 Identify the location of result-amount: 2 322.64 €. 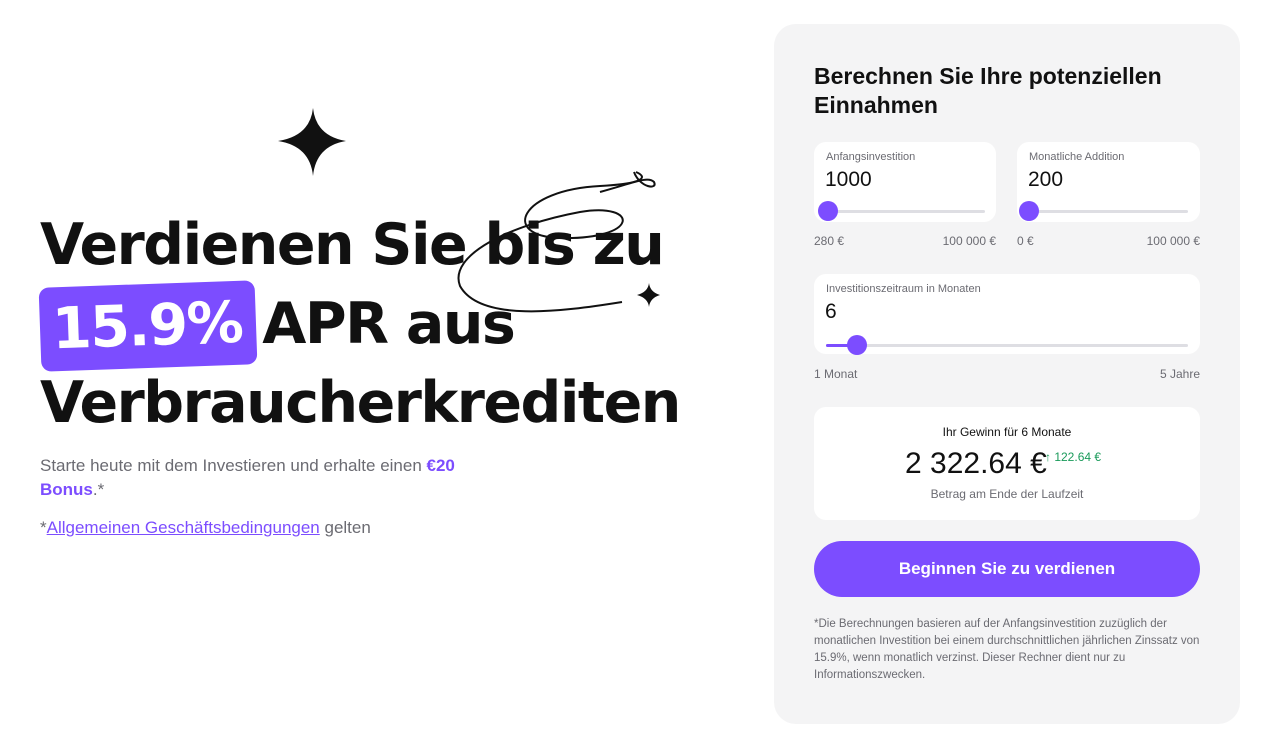
(976, 463).